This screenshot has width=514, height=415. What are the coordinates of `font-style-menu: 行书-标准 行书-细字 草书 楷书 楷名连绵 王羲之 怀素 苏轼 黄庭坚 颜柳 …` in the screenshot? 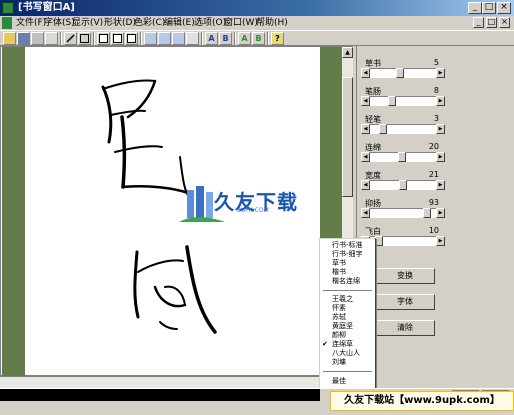 It's located at (347, 316).